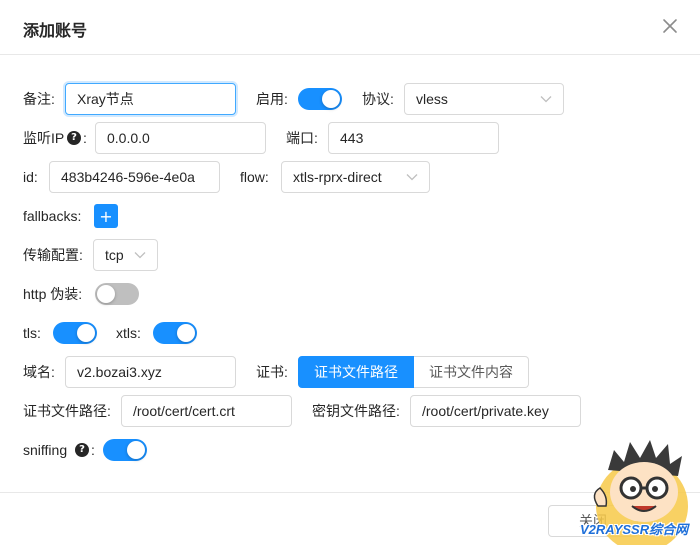  Describe the element at coordinates (350, 27) in the screenshot. I see `dialog-header: 添加账号` at that location.